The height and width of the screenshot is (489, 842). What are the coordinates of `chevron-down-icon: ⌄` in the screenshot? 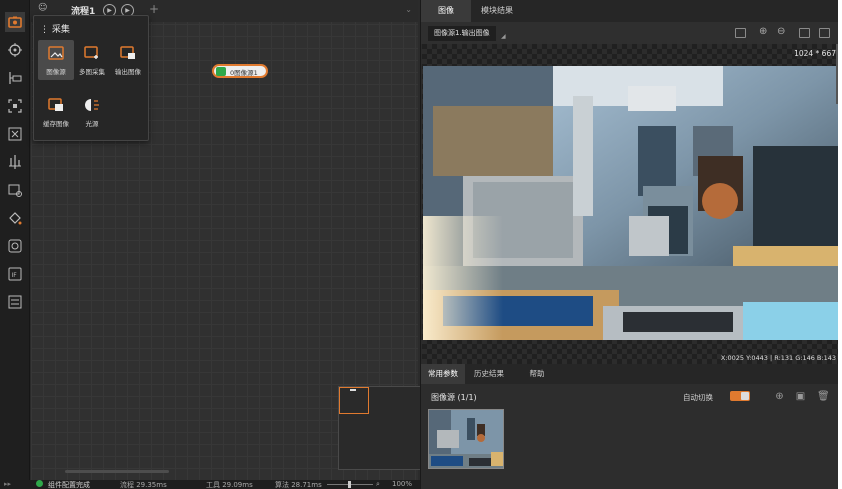 It's located at (408, 9).